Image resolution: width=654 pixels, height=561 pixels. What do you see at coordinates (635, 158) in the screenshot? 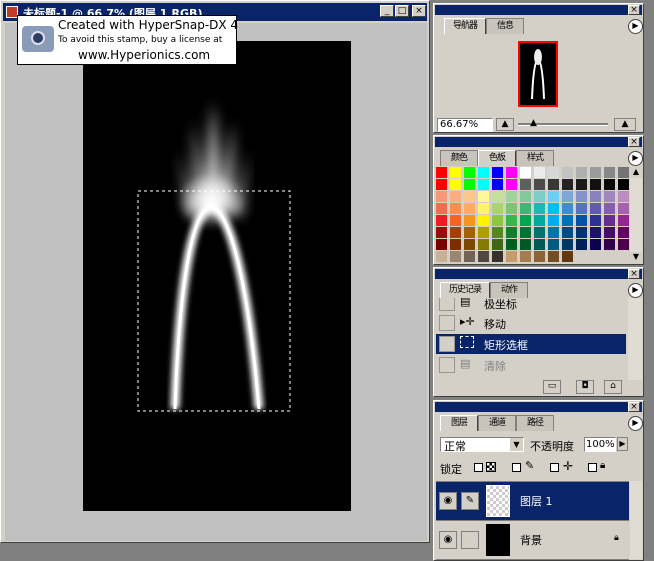
I see `swatches-menu-arrow: ▶` at bounding box center [635, 158].